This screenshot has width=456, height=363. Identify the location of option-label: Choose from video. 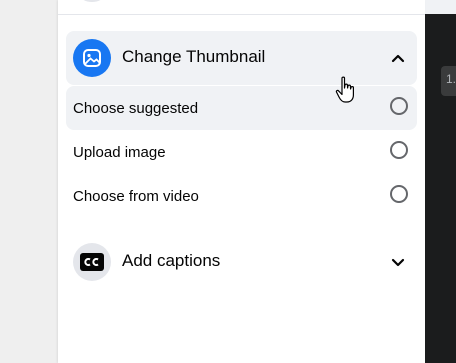
(136, 196).